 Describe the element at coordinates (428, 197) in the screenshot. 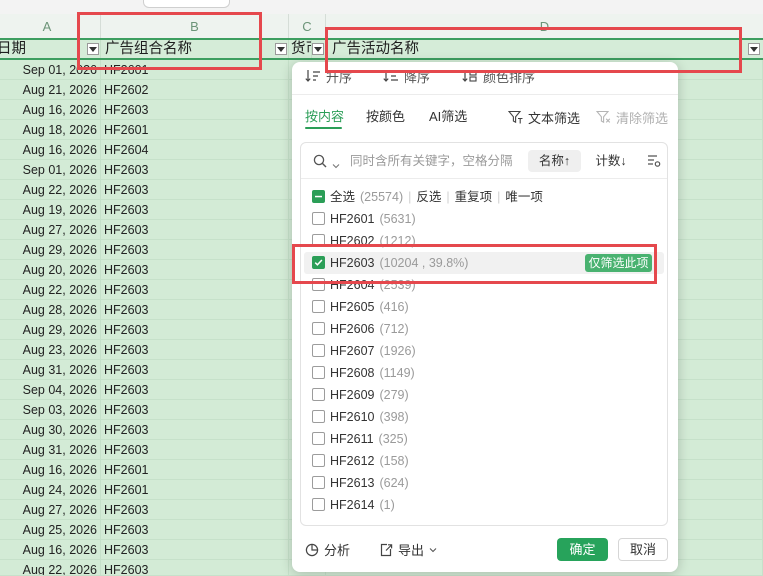

I see `invert-selection-link: 反选` at that location.